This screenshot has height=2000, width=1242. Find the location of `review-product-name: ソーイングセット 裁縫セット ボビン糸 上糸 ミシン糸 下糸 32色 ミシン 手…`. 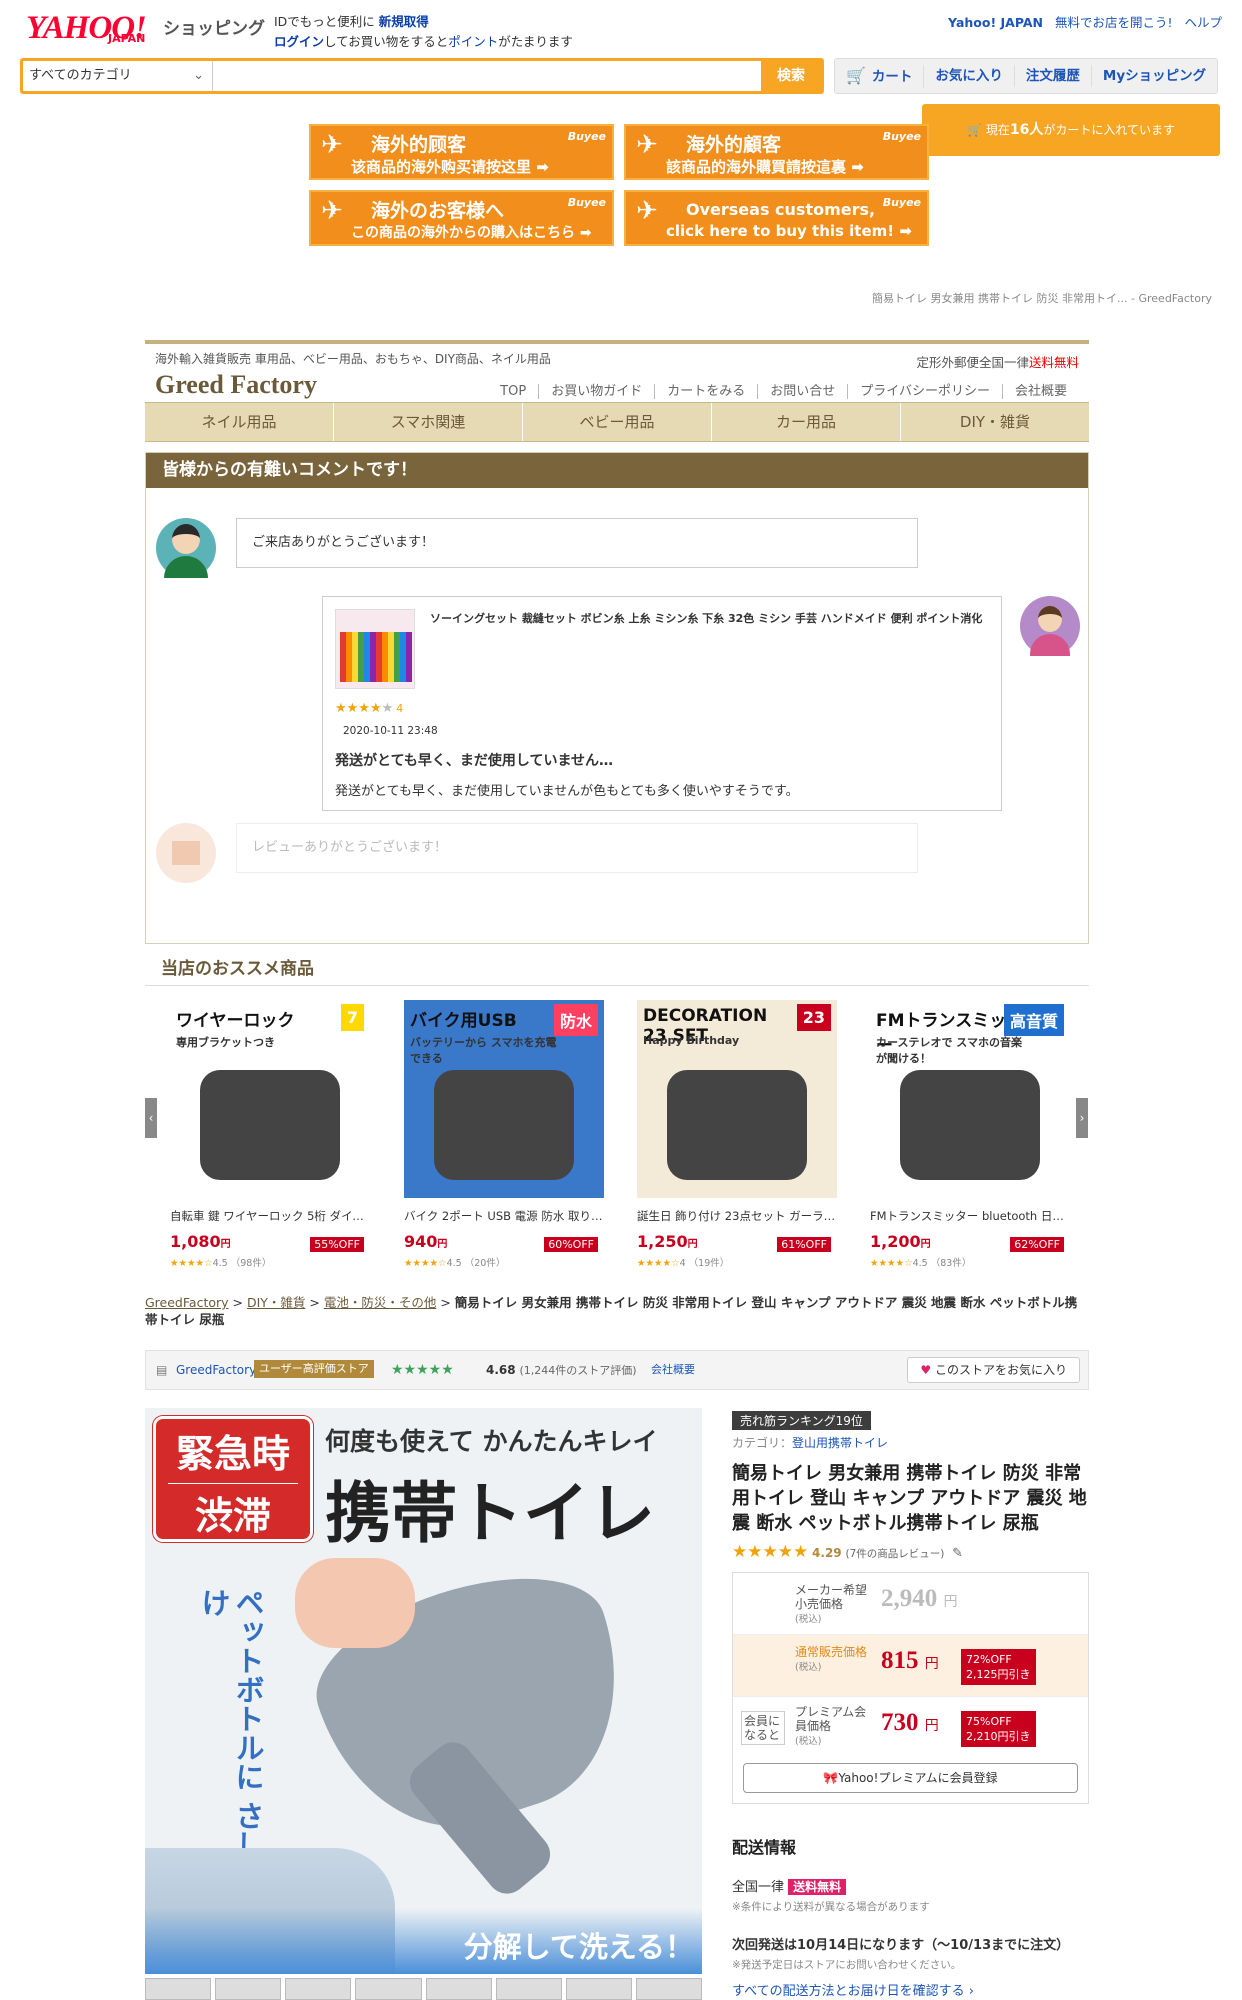

review-product-name: ソーイングセット 裁縫セット ボビン糸 上糸 ミシン糸 下糸 32色 ミシン 手… is located at coordinates (710, 619).